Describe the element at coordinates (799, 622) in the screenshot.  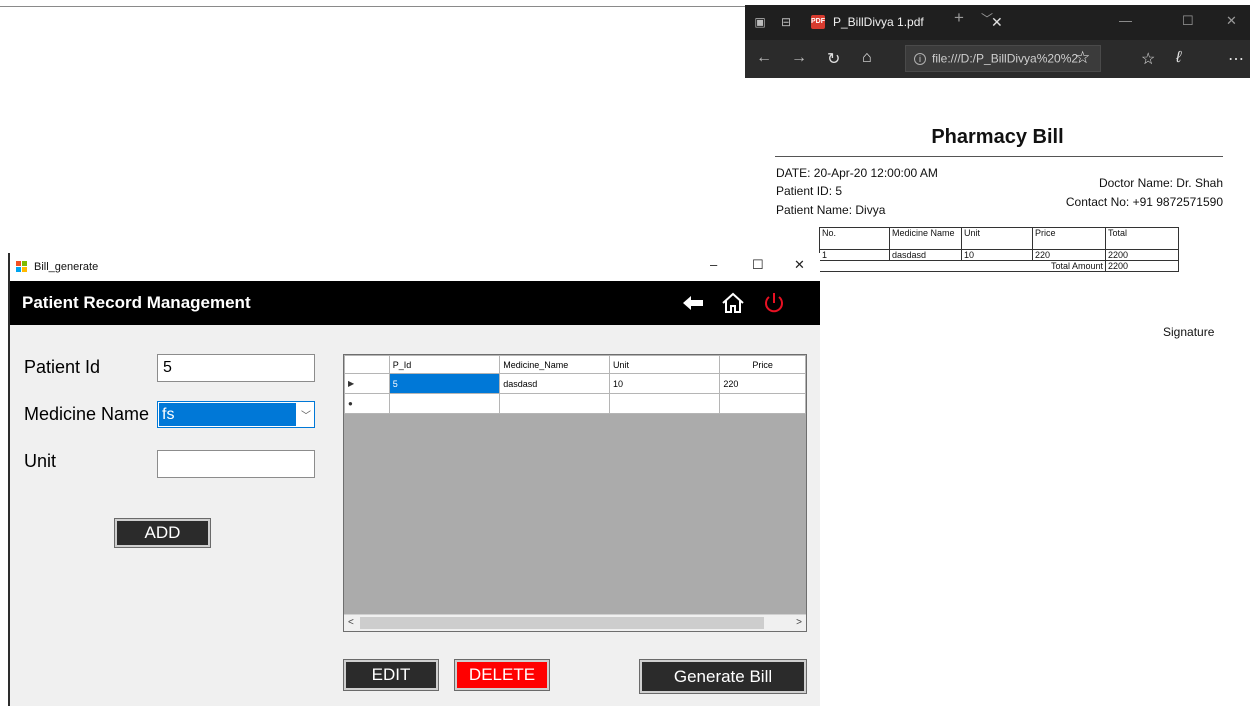
I see `scroll-right-icon: >` at that location.